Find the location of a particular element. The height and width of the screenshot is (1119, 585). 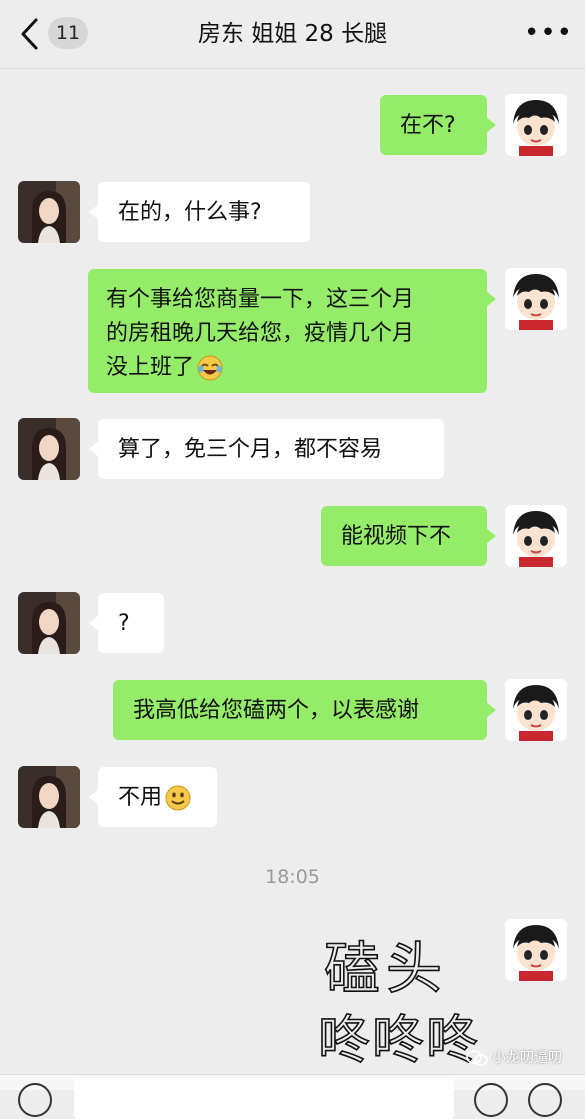

message-bubble-received: 算了，免三个月，都不容易 is located at coordinates (266, 449).